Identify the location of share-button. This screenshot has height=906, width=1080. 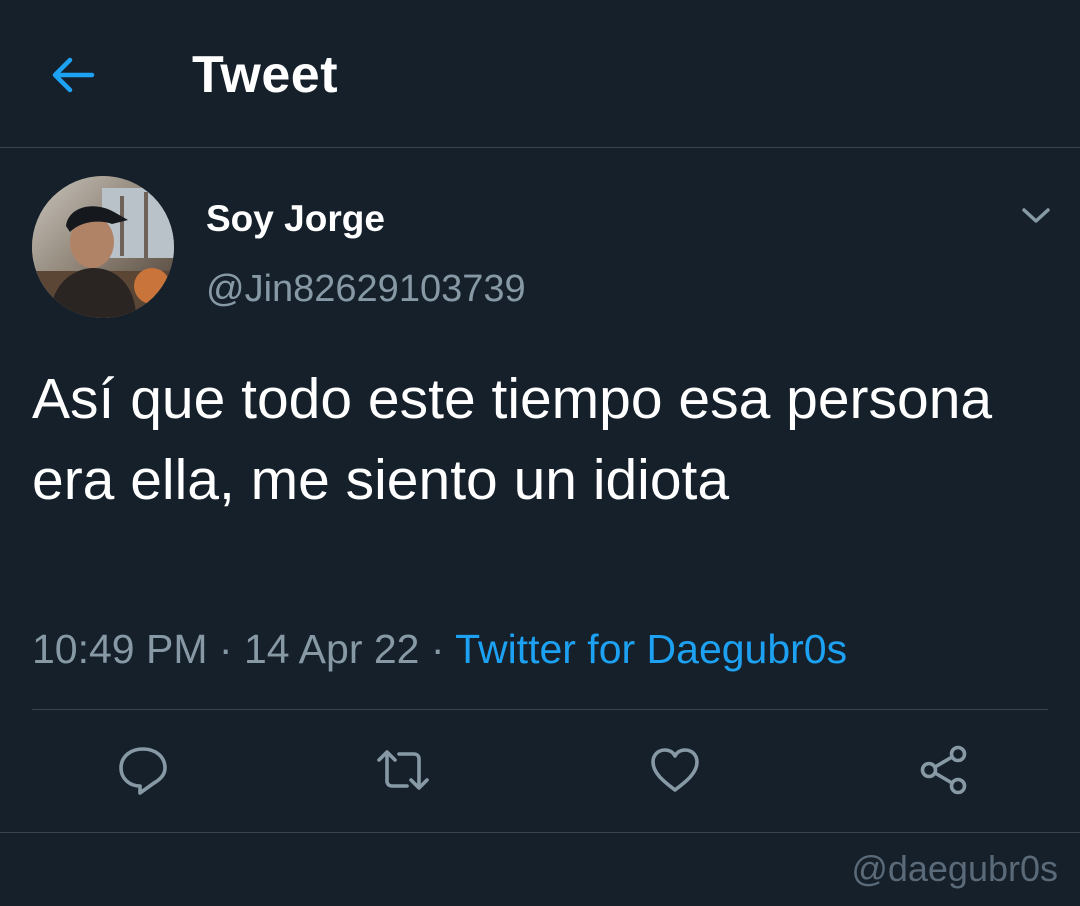
(944, 770).